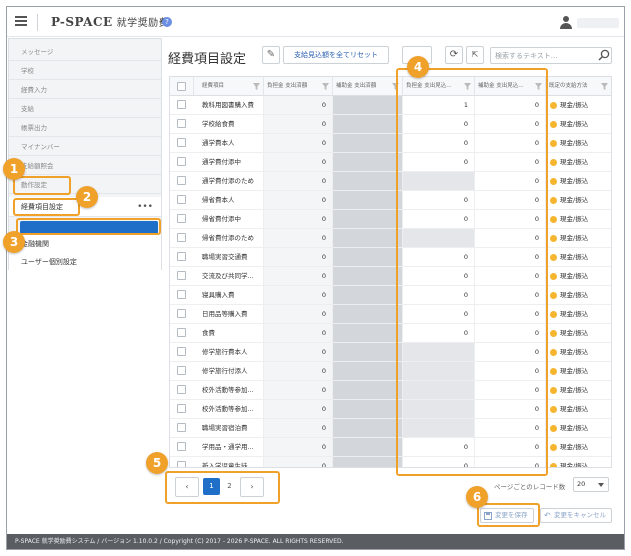 The image size is (631, 556). I want to click on column-header-subsidy-paid: 補助金 支出済額, so click(368, 86).